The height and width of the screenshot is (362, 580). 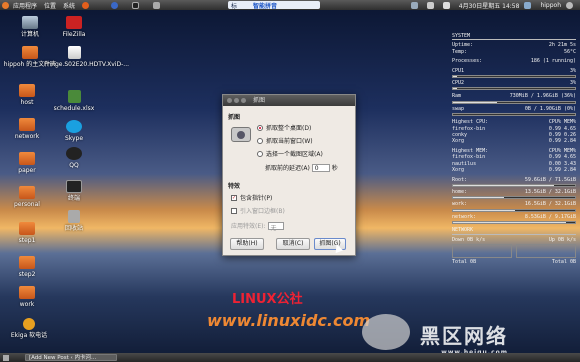 What do you see at coordinates (482, 250) in the screenshot?
I see `down-graph` at bounding box center [482, 250].